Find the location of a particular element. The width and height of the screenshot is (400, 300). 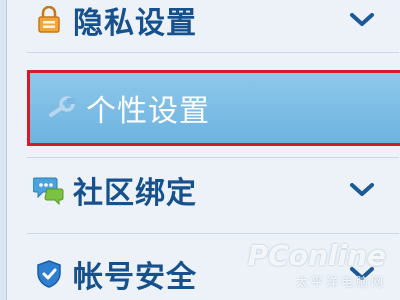

watermark: PConline 太平洋电脑网 is located at coordinates (319, 262).